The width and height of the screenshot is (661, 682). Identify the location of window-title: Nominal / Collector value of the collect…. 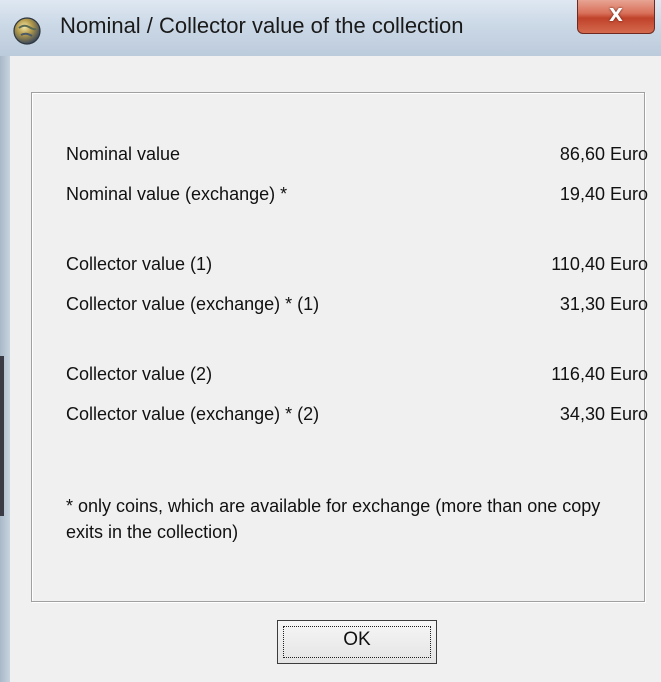
(262, 25).